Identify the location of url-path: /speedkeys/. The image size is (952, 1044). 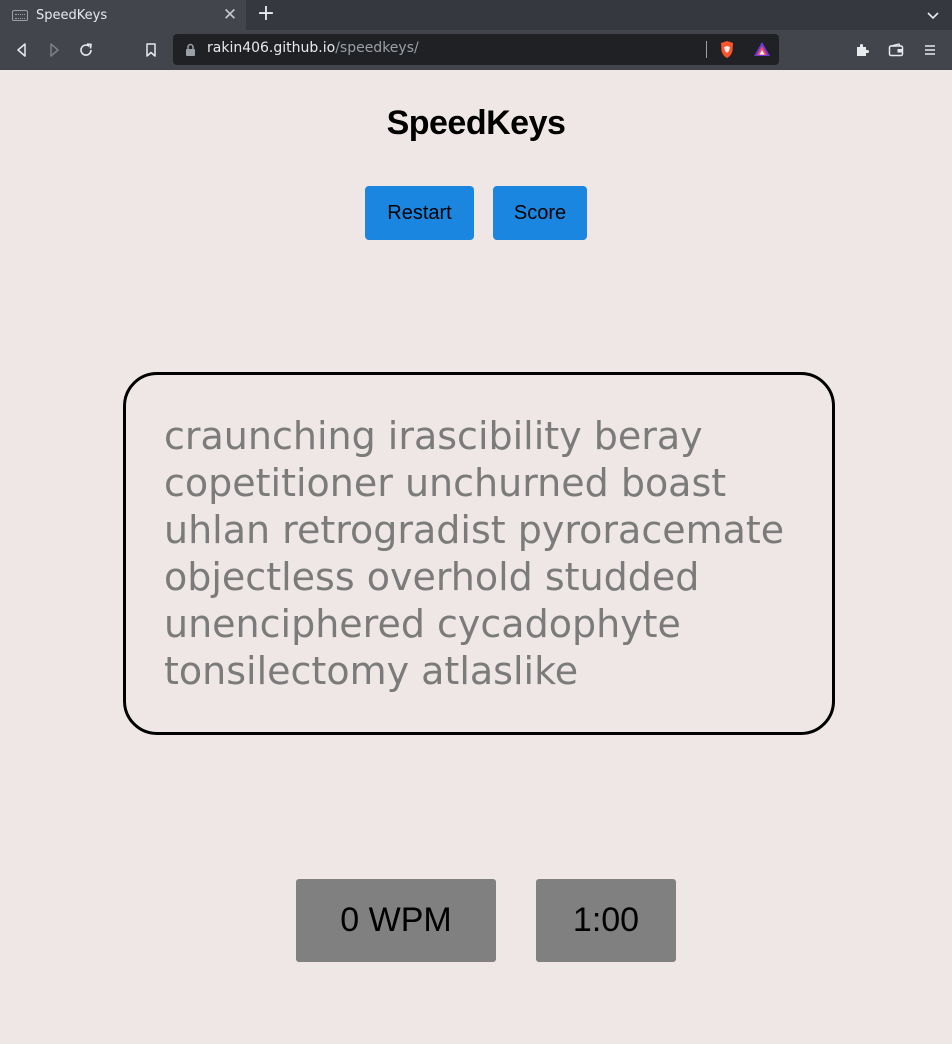
(377, 48).